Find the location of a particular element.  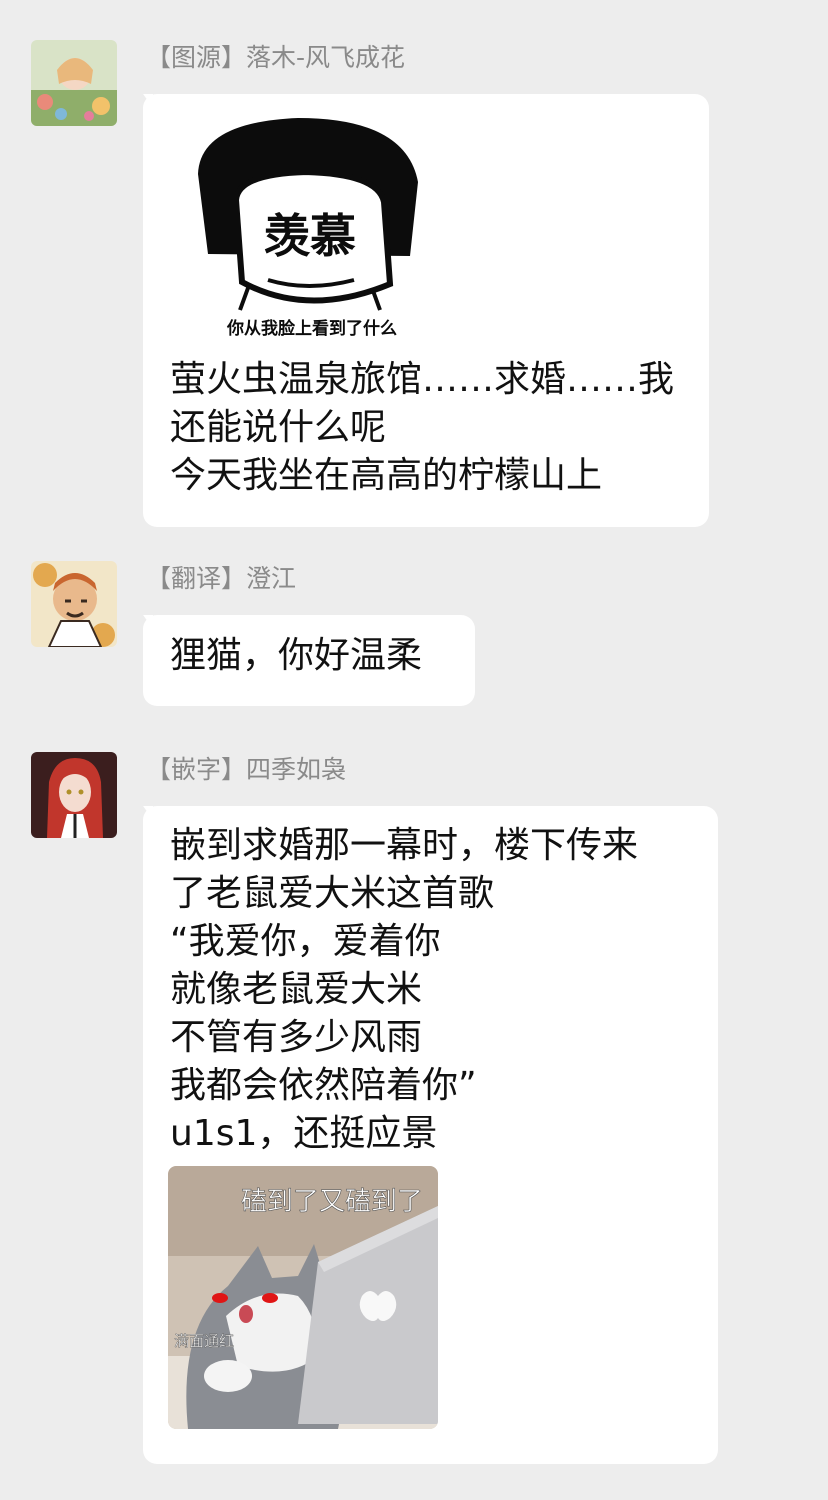

sticker-image: 羡慕 你从我脸上看到了什么 is located at coordinates (308, 220).